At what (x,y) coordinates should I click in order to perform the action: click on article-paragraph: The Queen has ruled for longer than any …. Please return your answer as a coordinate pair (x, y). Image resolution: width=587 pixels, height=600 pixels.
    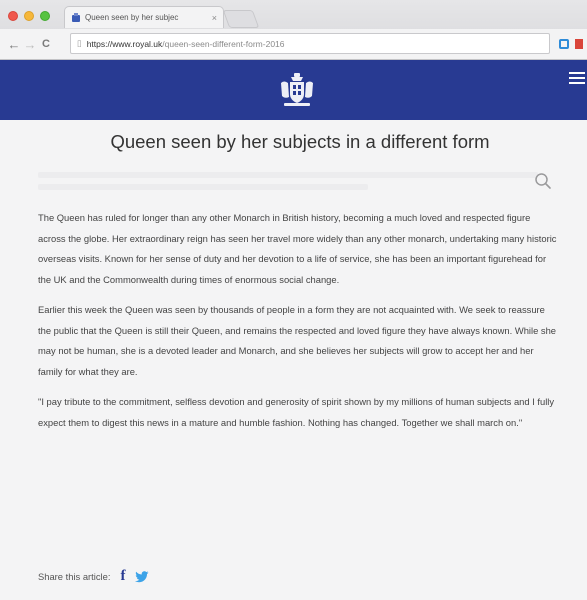
    Looking at the image, I should click on (297, 248).